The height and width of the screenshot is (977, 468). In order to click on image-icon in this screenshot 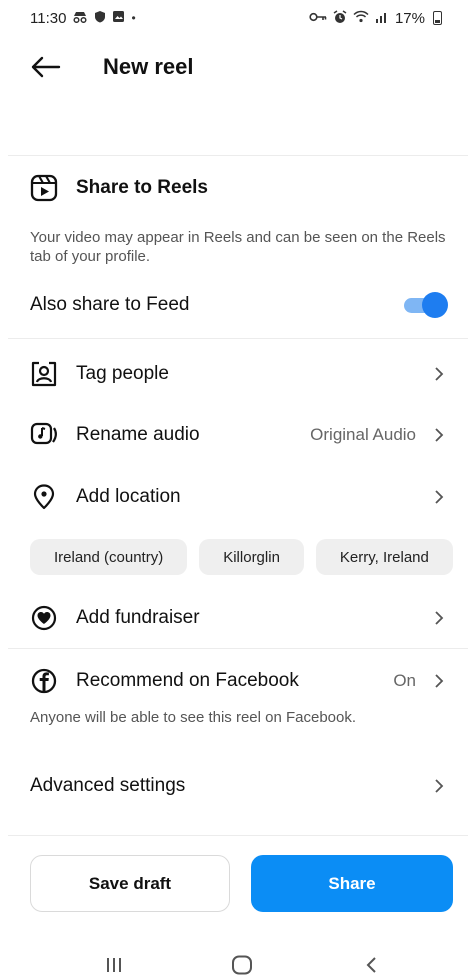, I will do `click(118, 18)`.